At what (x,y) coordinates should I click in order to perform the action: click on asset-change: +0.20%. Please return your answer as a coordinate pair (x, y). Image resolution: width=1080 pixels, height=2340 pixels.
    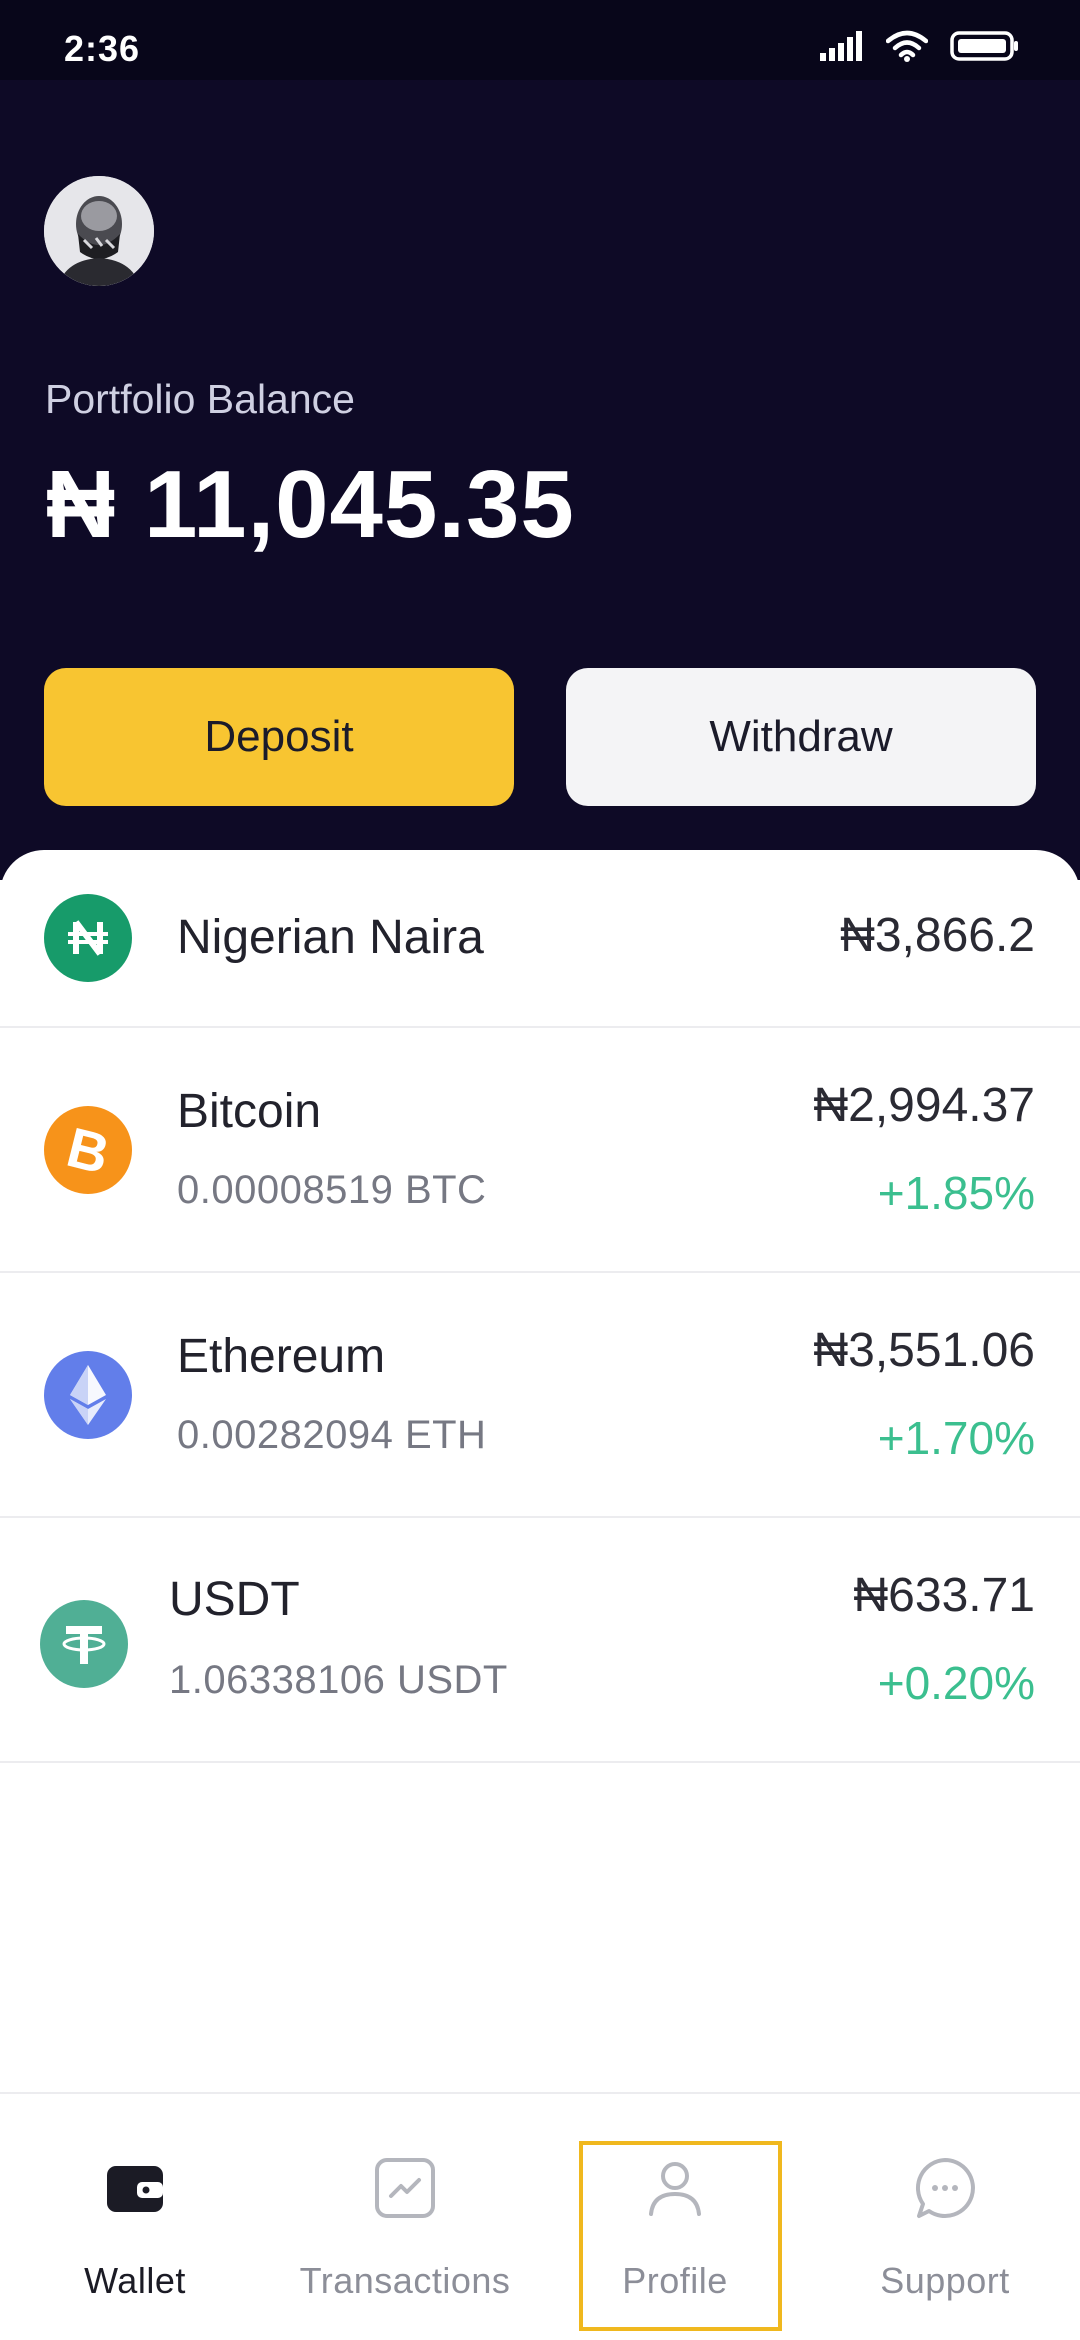
    Looking at the image, I should click on (956, 1683).